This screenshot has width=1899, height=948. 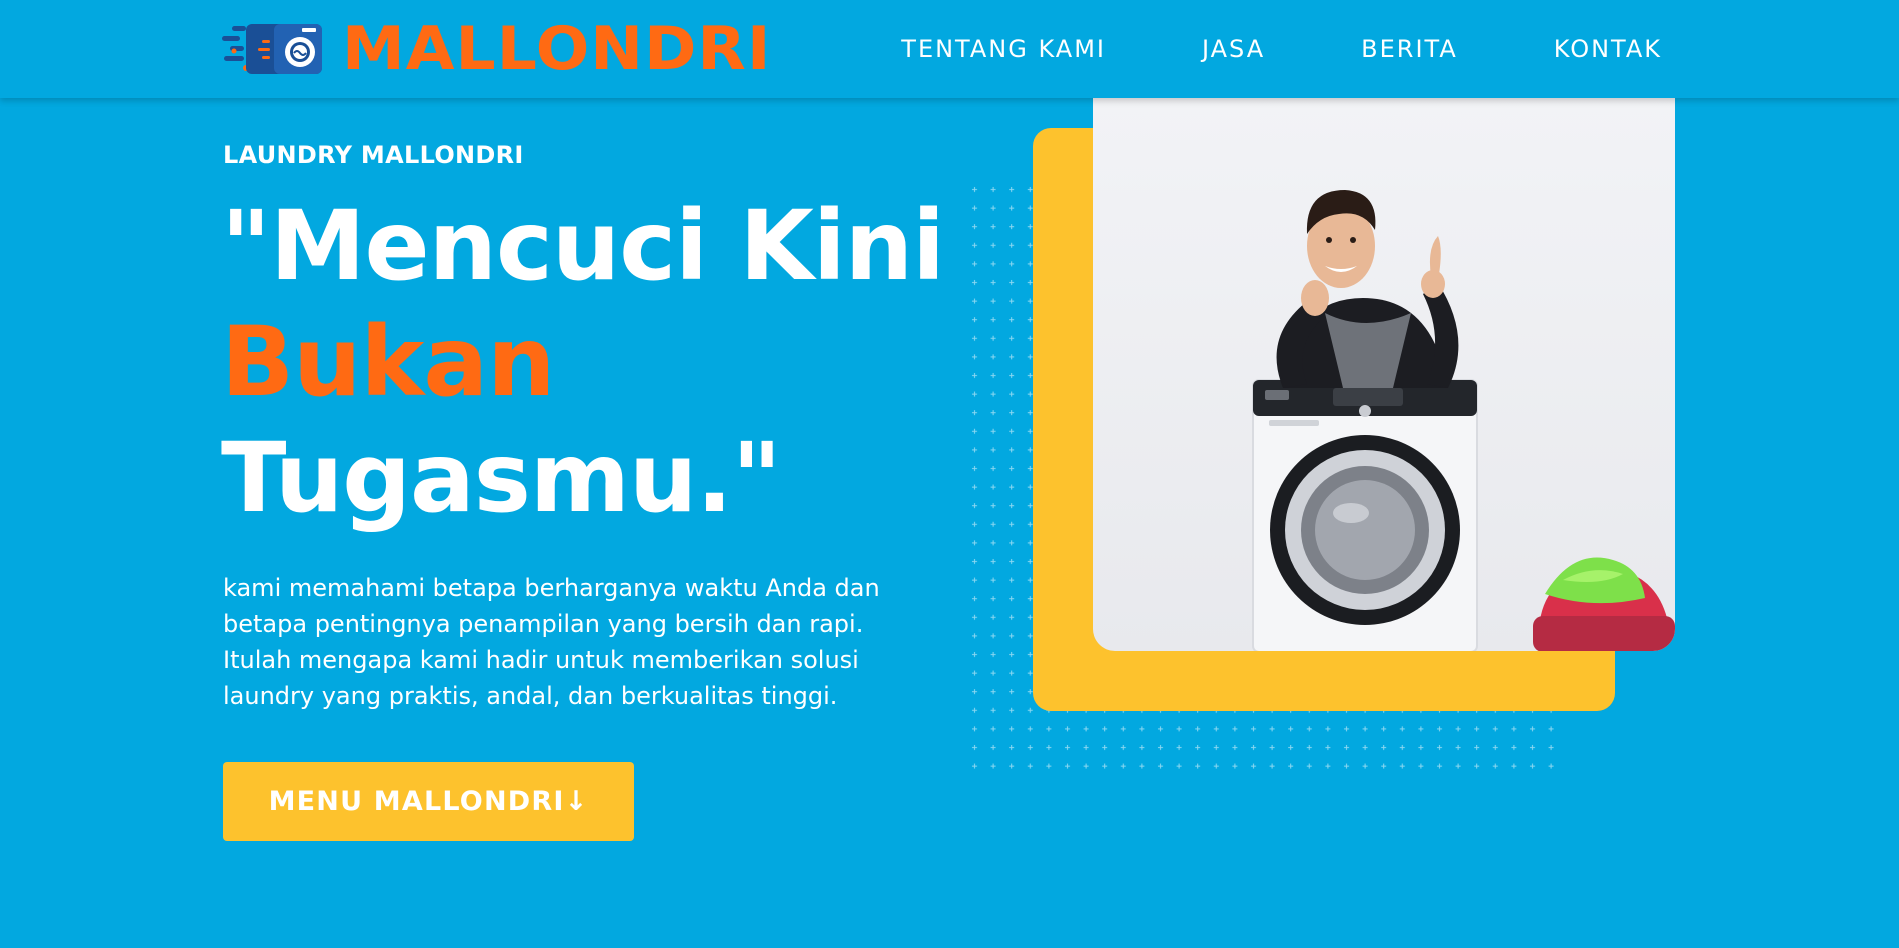 What do you see at coordinates (1463, 420) in the screenshot?
I see `man-with-washing-machine-illustration` at bounding box center [1463, 420].